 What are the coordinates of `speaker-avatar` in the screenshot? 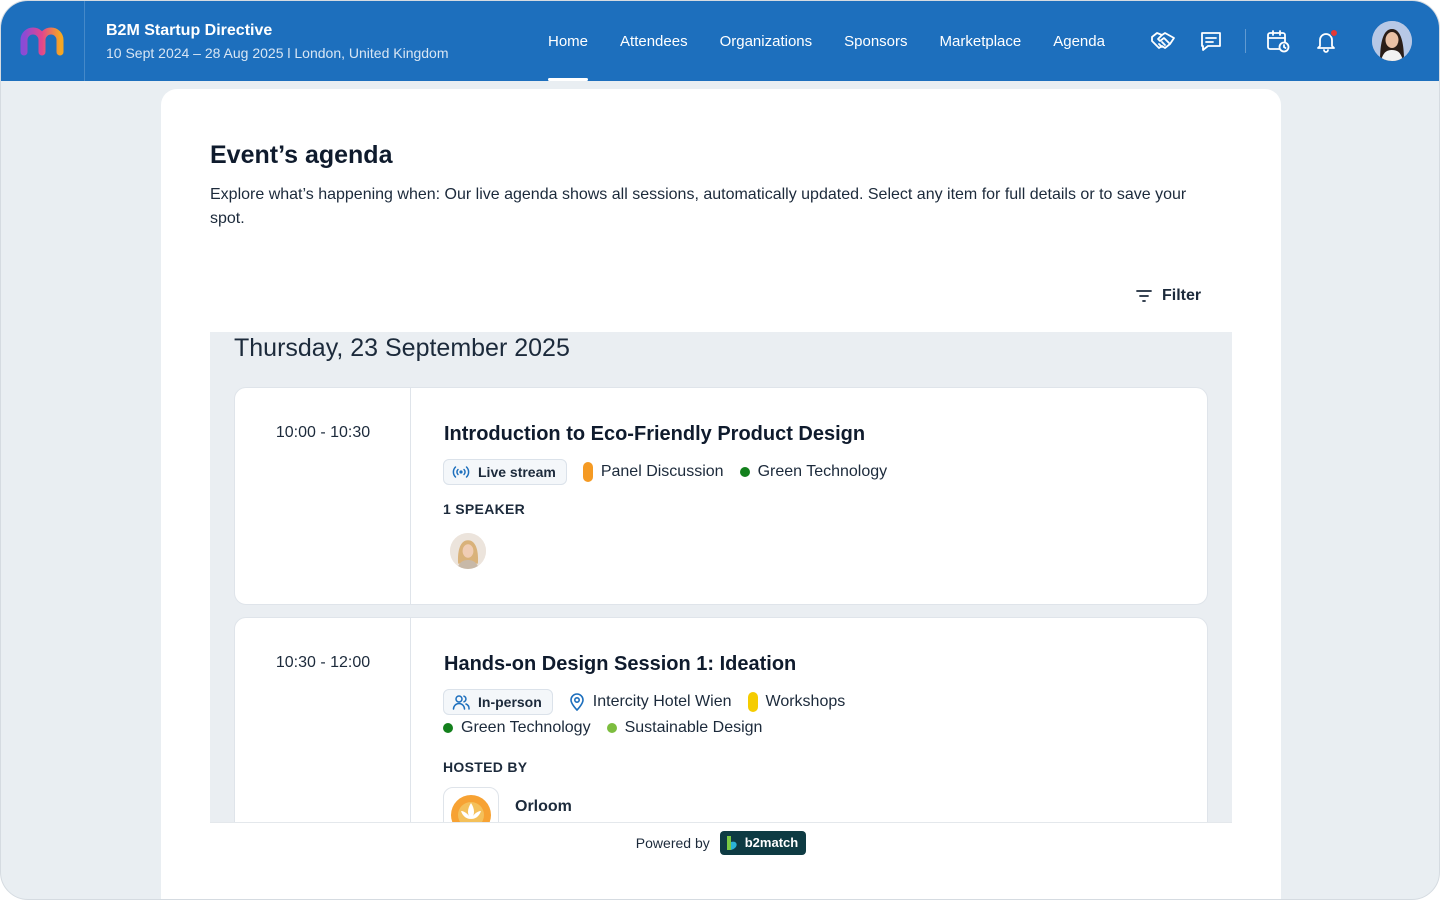 It's located at (468, 551).